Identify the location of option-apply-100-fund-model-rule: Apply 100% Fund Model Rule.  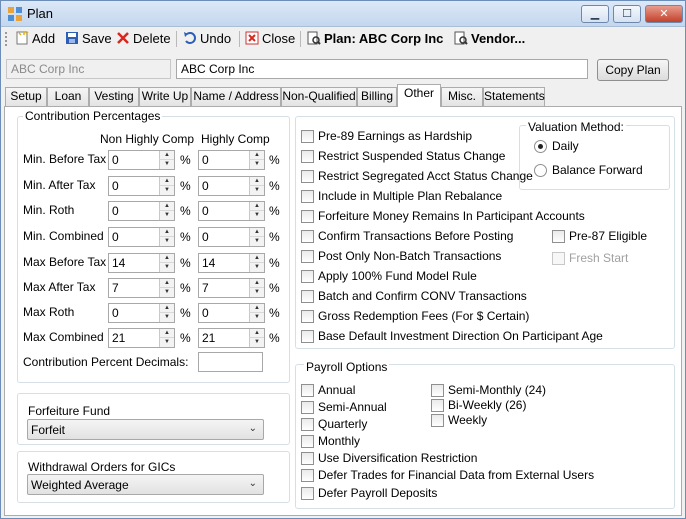
(389, 277).